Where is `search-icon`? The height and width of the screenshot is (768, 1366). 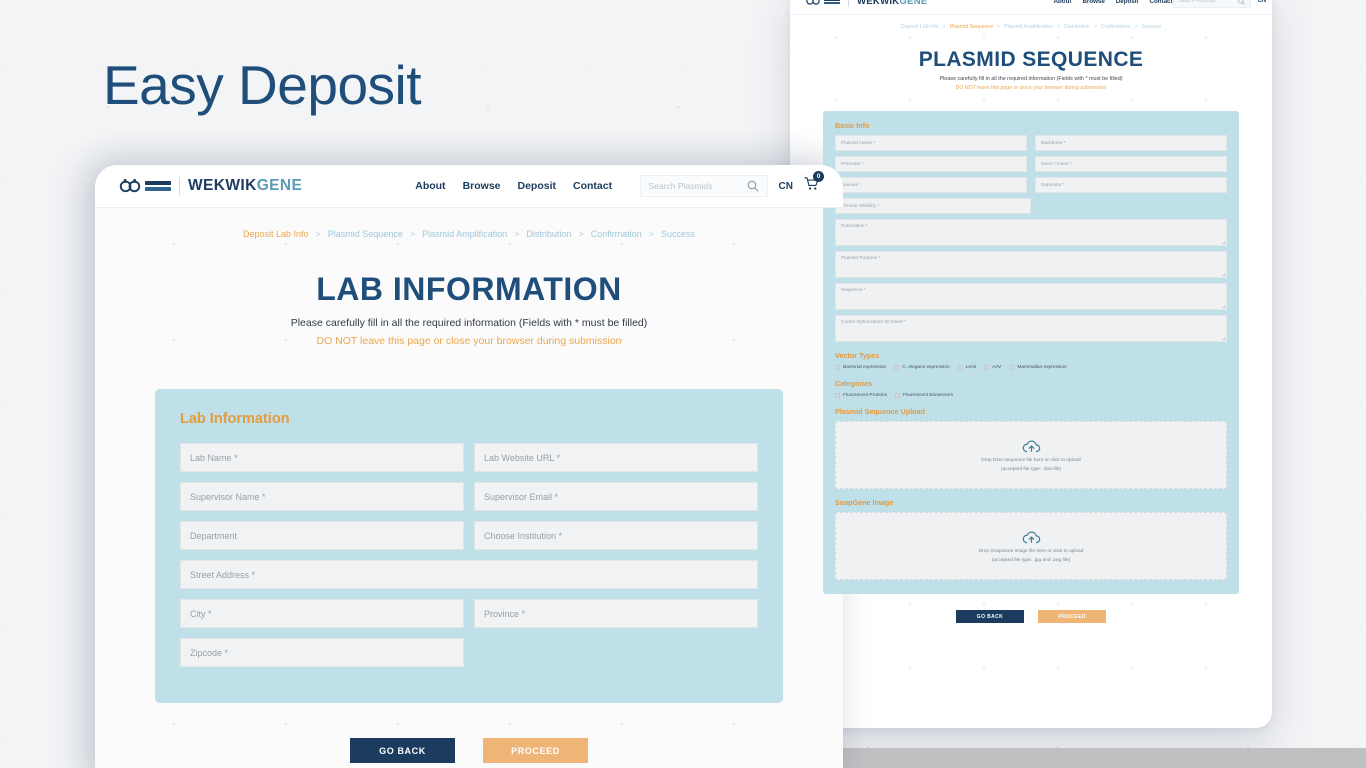
search-icon is located at coordinates (753, 186).